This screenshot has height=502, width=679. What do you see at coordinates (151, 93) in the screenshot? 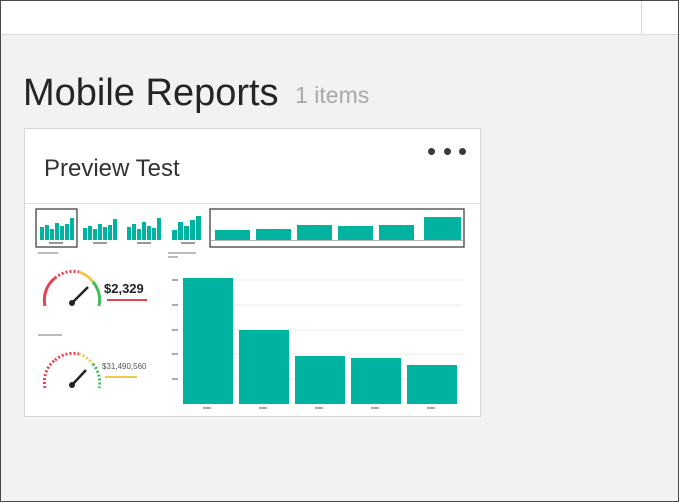
I see `section-title: Mobile Reports` at bounding box center [151, 93].